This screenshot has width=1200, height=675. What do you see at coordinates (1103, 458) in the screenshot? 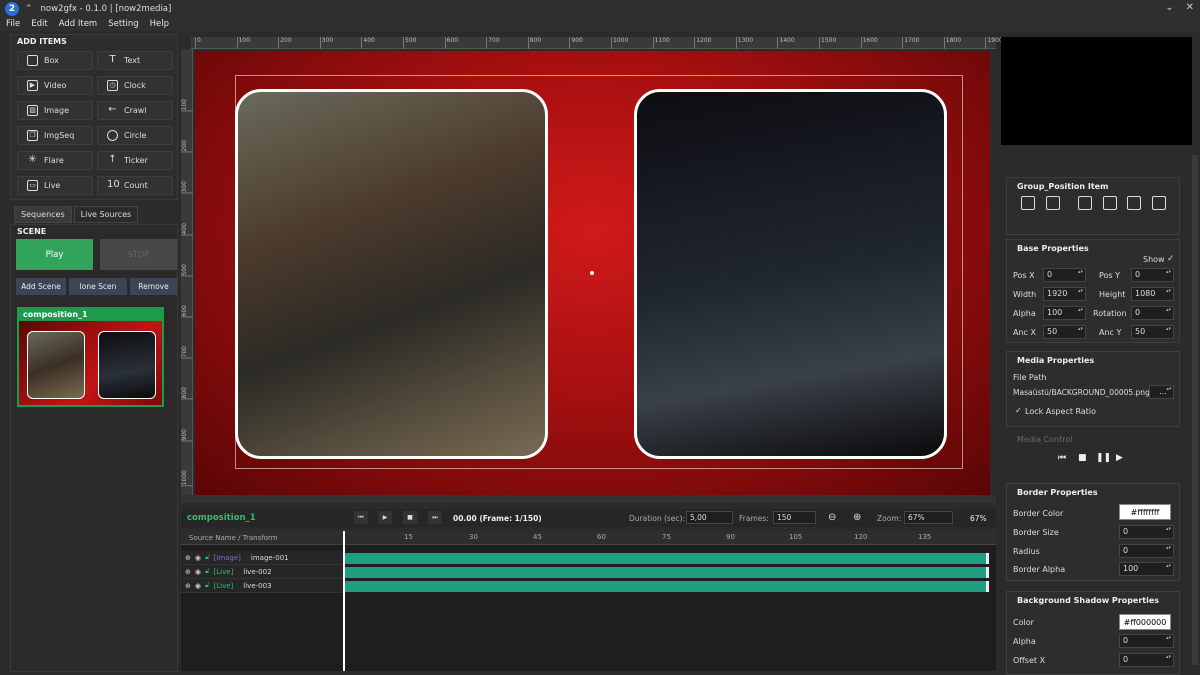
I see `media-pause-icon: ❚❚` at bounding box center [1103, 458].